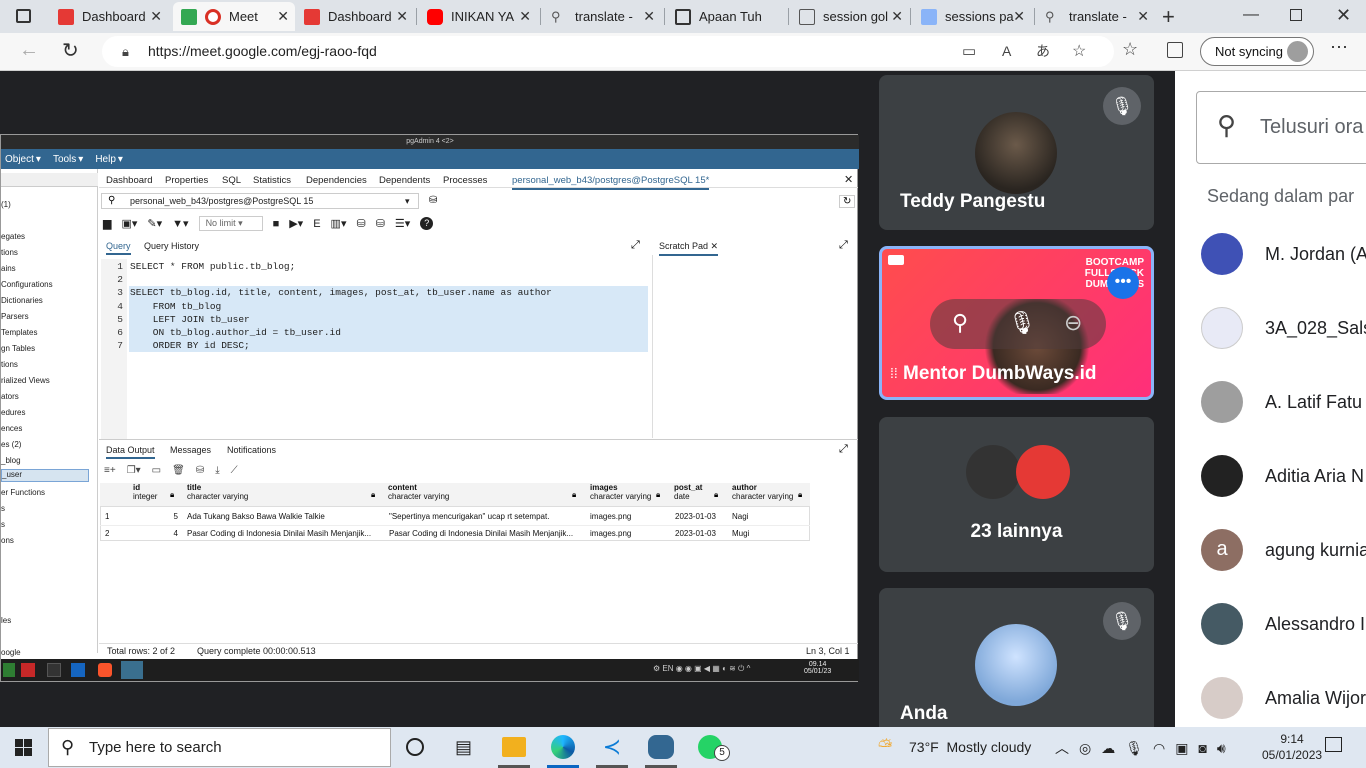 This screenshot has height=768, width=1366. Describe the element at coordinates (1016, 657) in the screenshot. I see `participant-tile-self: 🎙︎ Anda` at that location.